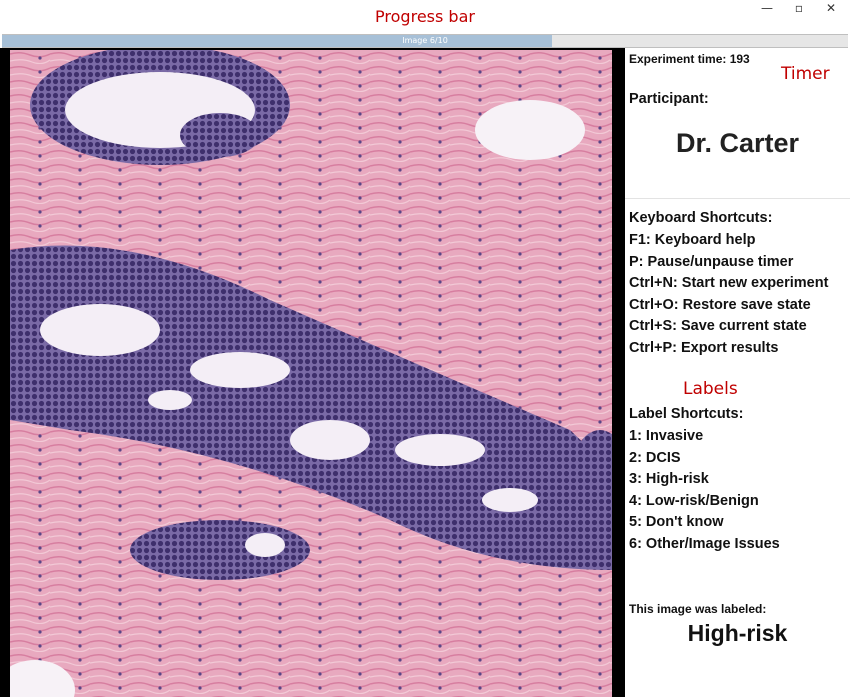 Image resolution: width=850 pixels, height=697 pixels. Describe the element at coordinates (694, 501) in the screenshot. I see `label-low-risk: 4: Low-risk/Benign` at that location.